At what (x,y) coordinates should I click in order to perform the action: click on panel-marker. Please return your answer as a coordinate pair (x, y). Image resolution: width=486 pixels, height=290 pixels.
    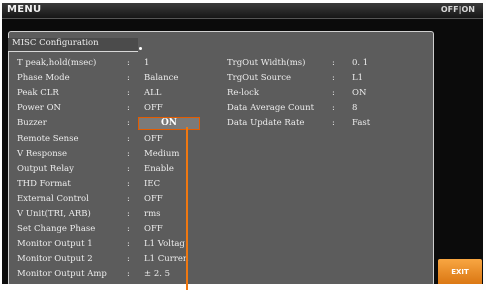
    Looking at the image, I should click on (140, 48).